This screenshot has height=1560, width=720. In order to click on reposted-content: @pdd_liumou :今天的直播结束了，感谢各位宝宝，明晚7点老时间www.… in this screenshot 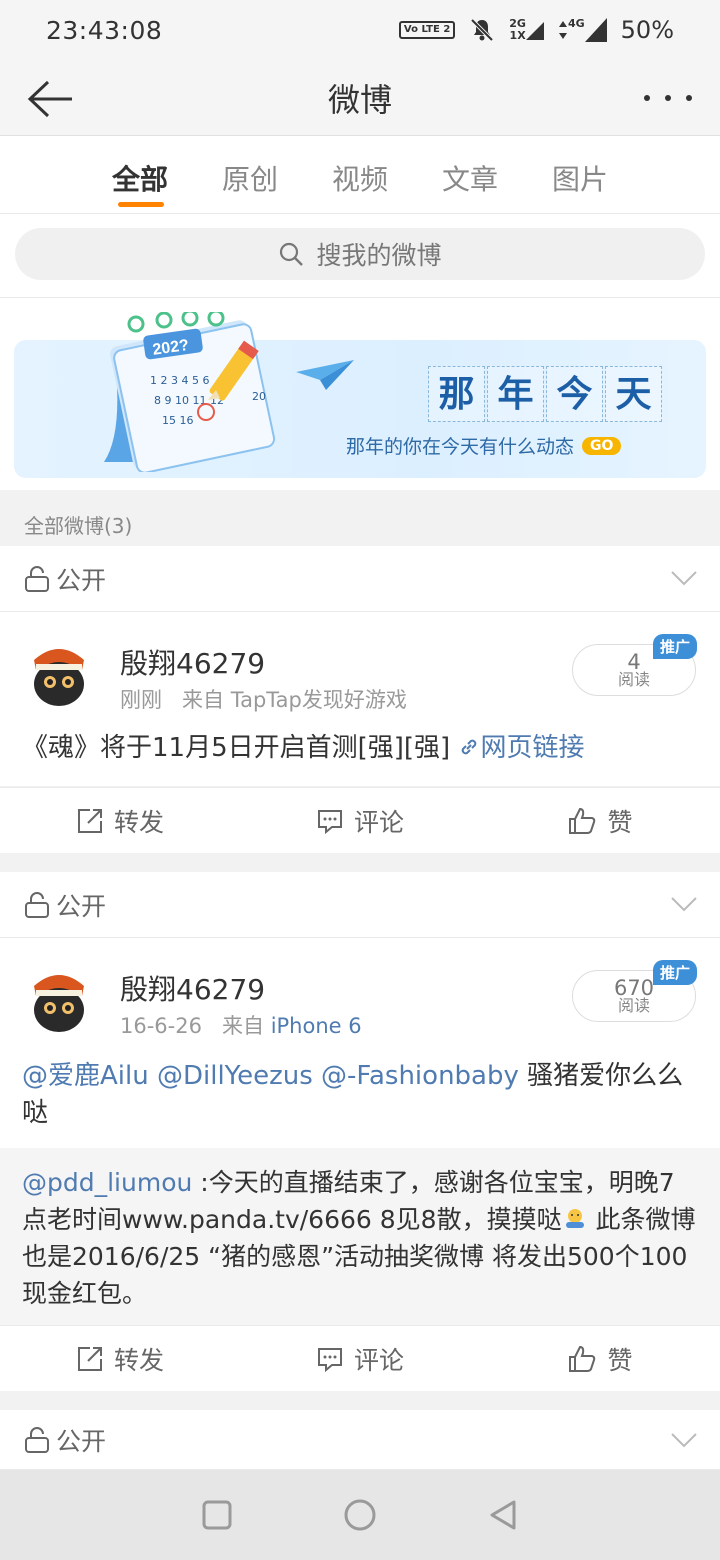, I will do `click(360, 1236)`.